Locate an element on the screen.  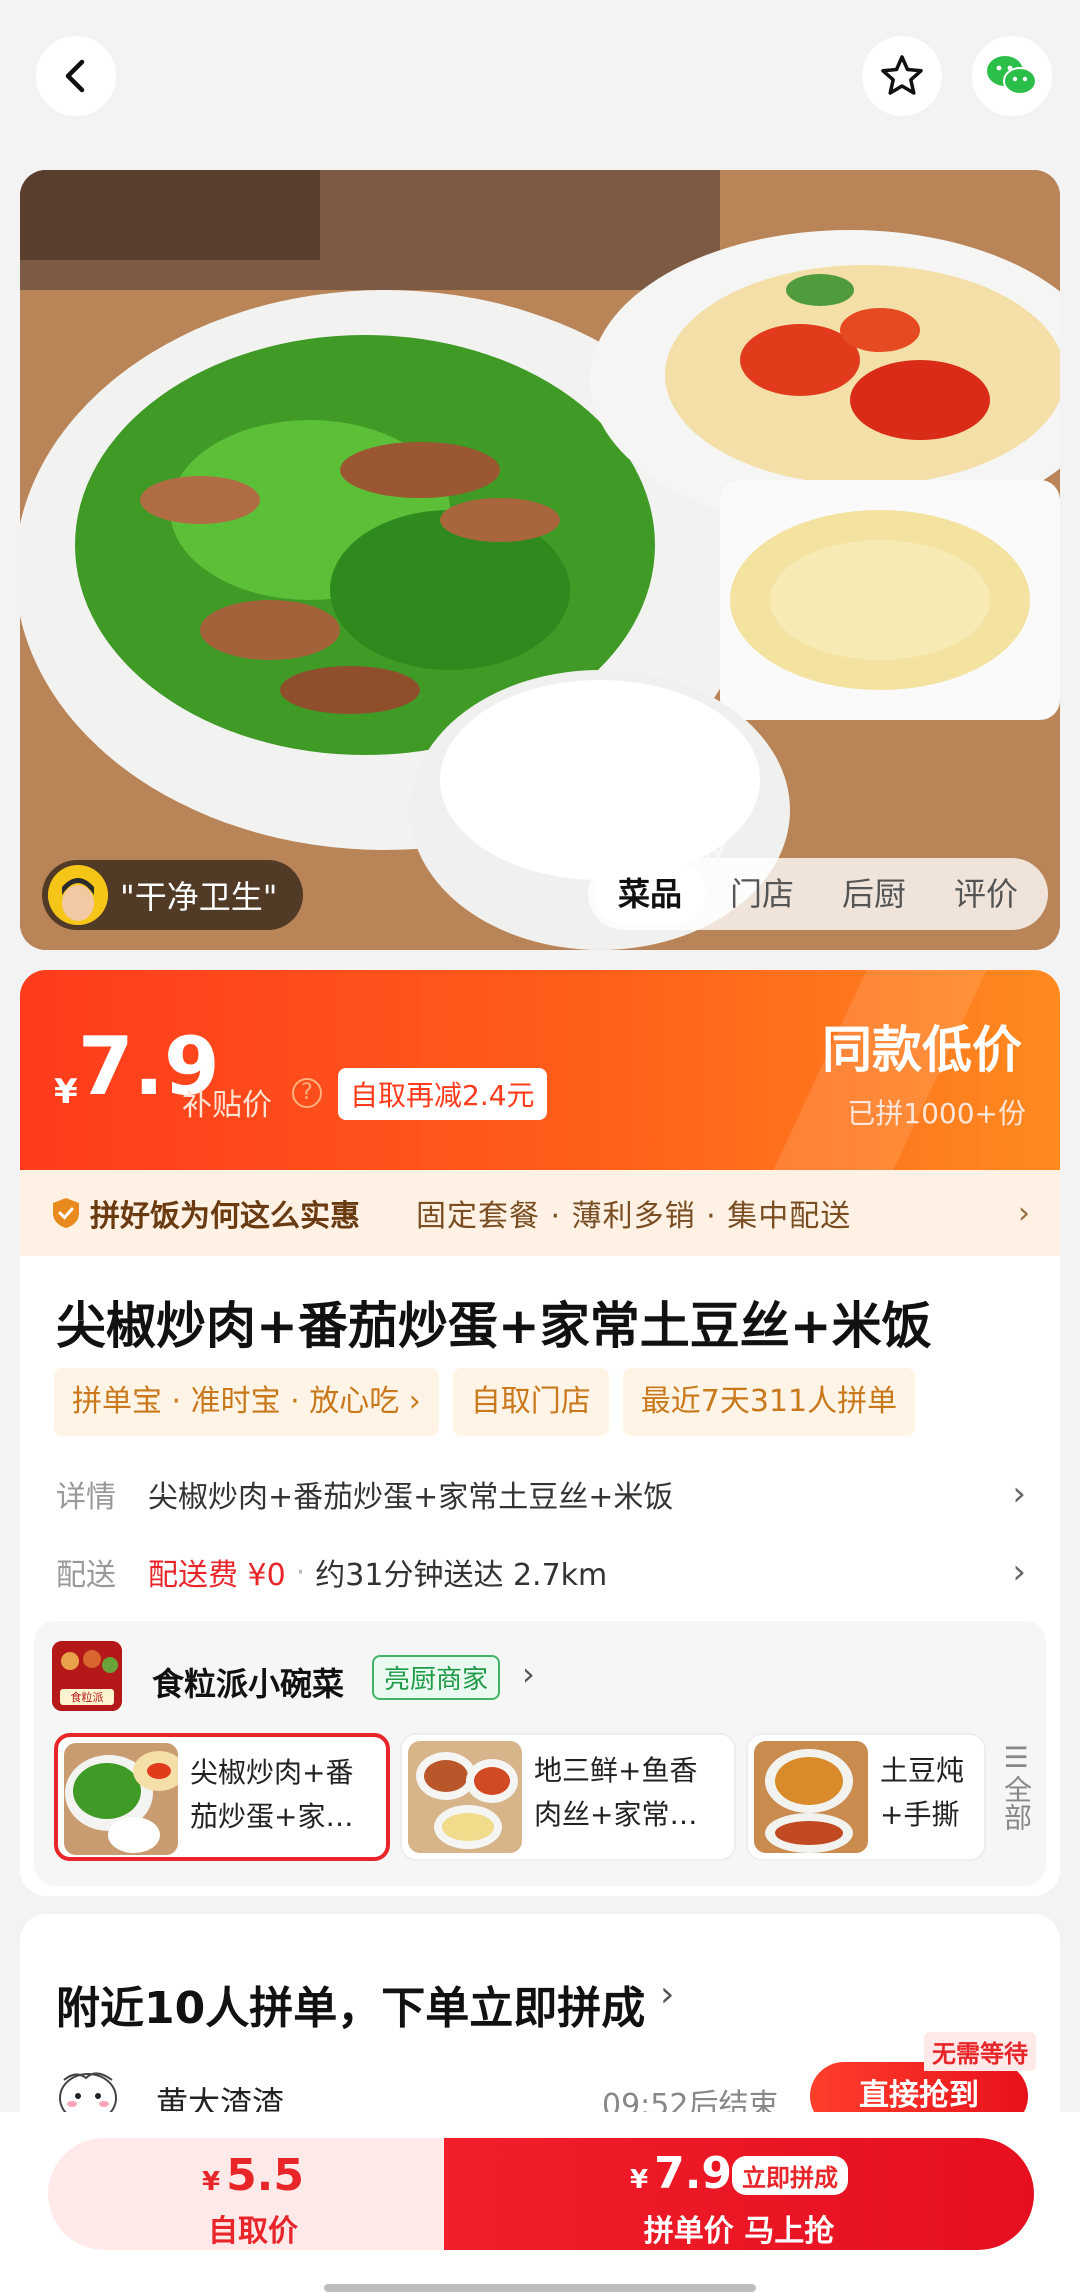
combo-text: 土豆炖+手撕 is located at coordinates (922, 1792).